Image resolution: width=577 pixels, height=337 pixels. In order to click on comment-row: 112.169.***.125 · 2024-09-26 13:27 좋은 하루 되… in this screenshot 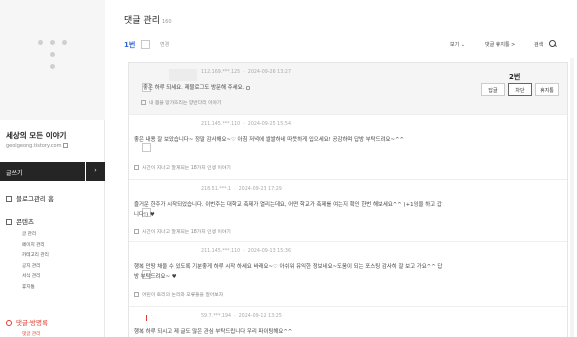, I will do `click(348, 89)`.